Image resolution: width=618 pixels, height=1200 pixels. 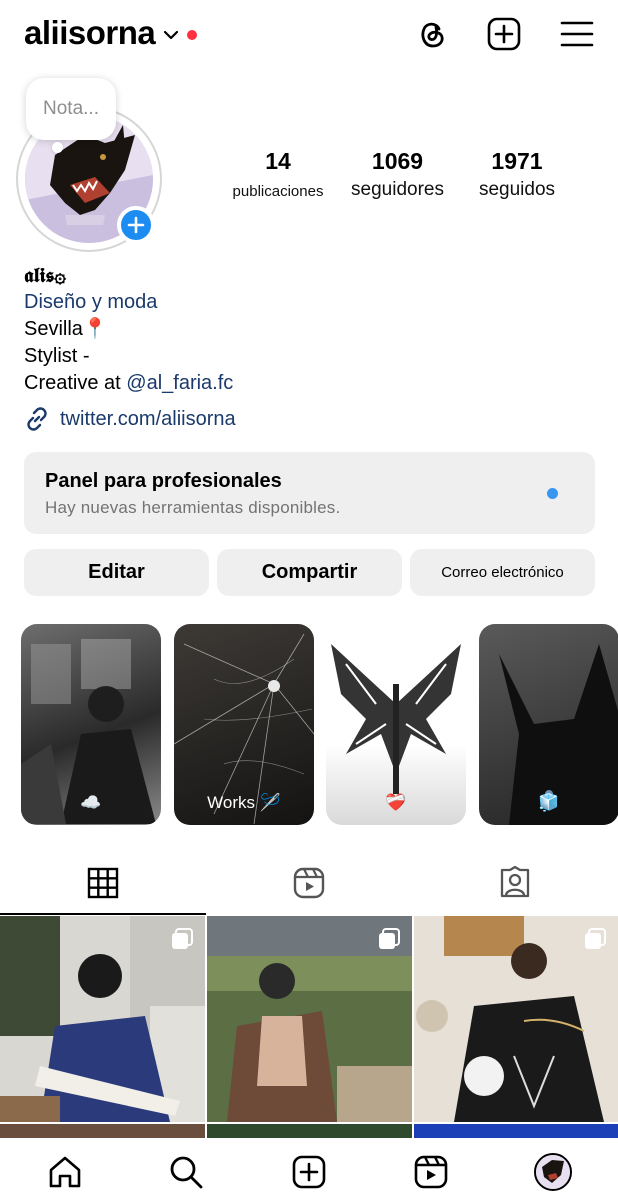 I want to click on stat-label: seguidores, so click(x=397, y=189).